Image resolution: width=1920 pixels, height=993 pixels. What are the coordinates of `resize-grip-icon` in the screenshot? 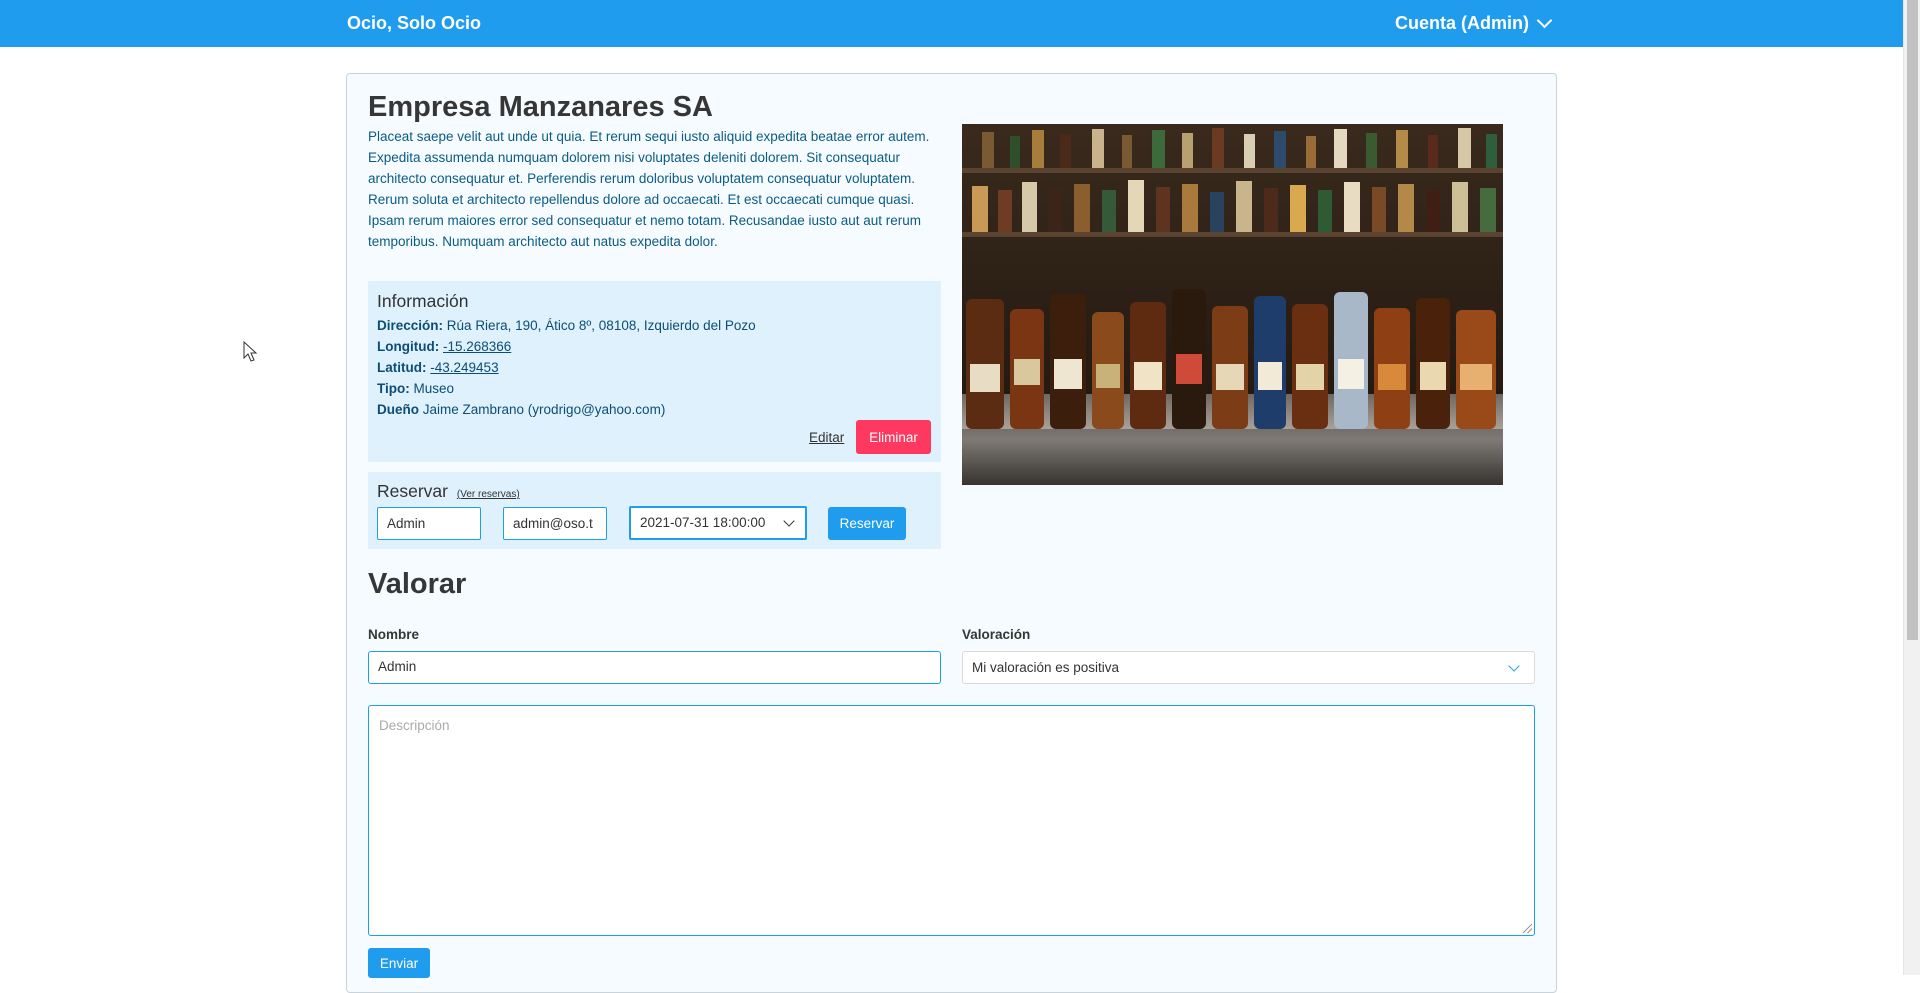 It's located at (1527, 928).